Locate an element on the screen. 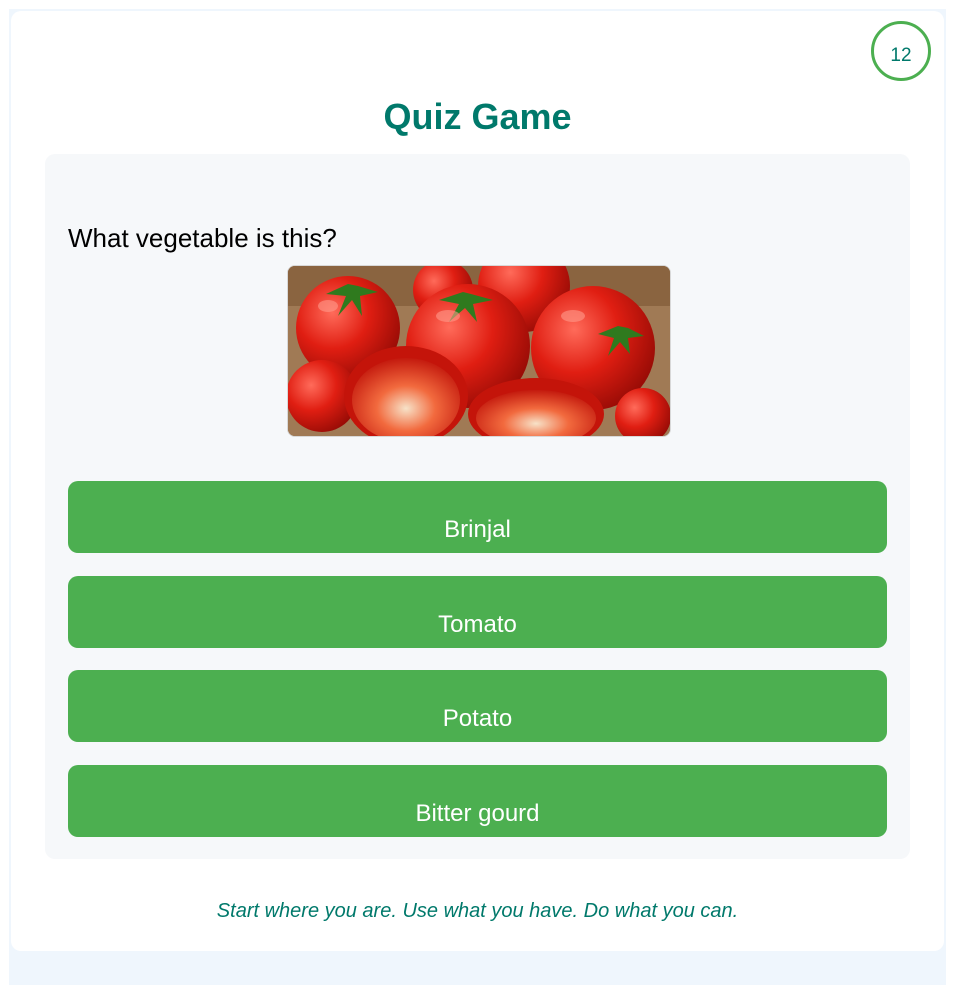 This screenshot has width=955, height=993. answer-option-bitter-gourd: Bitter gourd is located at coordinates (477, 801).